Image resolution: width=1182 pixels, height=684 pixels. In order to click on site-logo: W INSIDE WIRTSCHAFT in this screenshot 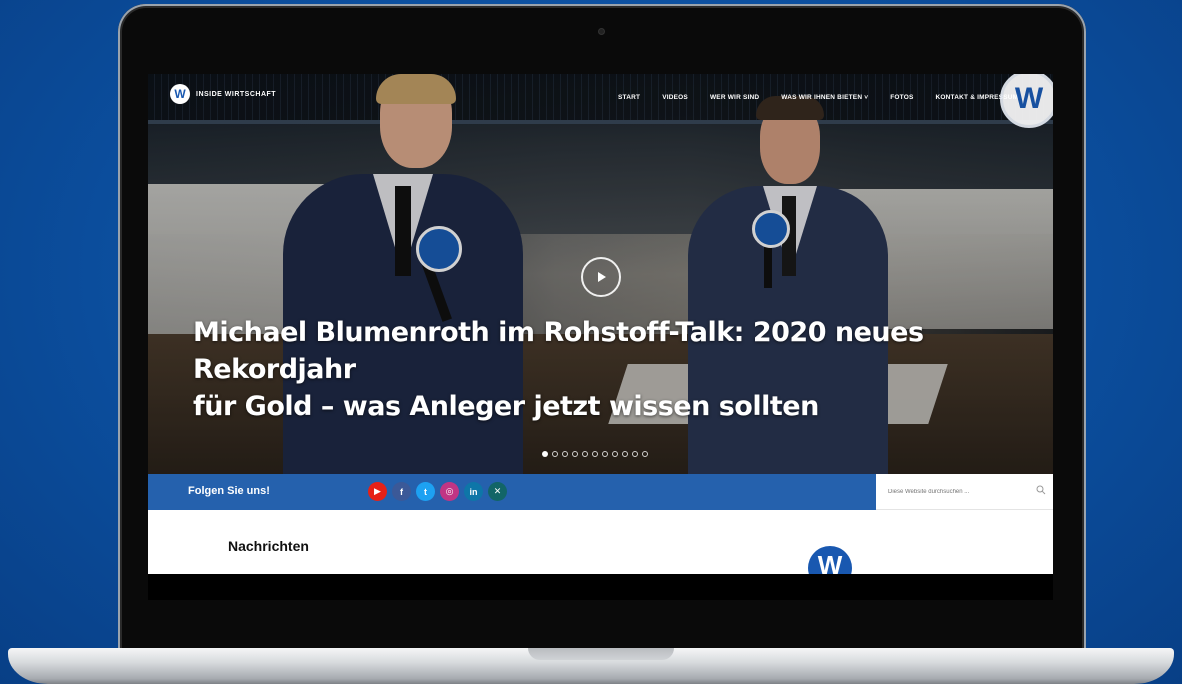, I will do `click(223, 94)`.